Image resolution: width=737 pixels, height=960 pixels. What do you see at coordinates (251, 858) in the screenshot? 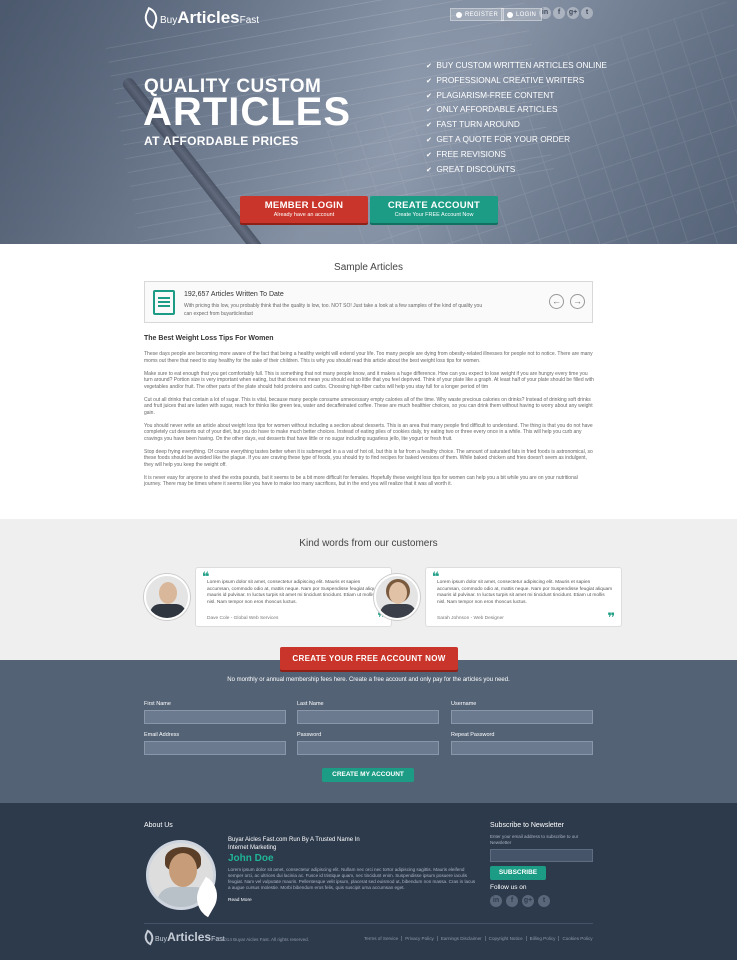
I see `author-name: John Doe` at bounding box center [251, 858].